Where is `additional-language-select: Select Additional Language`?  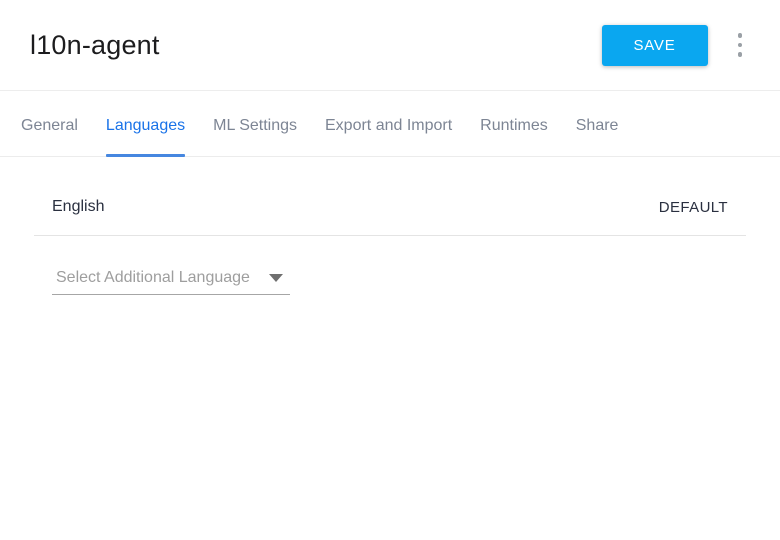 additional-language-select: Select Additional Language is located at coordinates (171, 282).